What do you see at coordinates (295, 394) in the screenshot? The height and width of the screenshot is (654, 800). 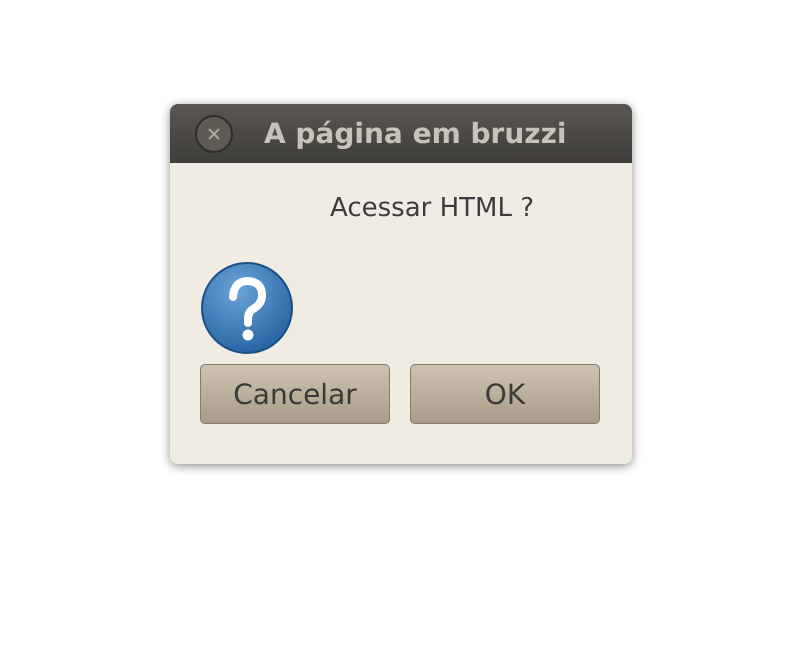 I see `cancel-button: Cancelar` at bounding box center [295, 394].